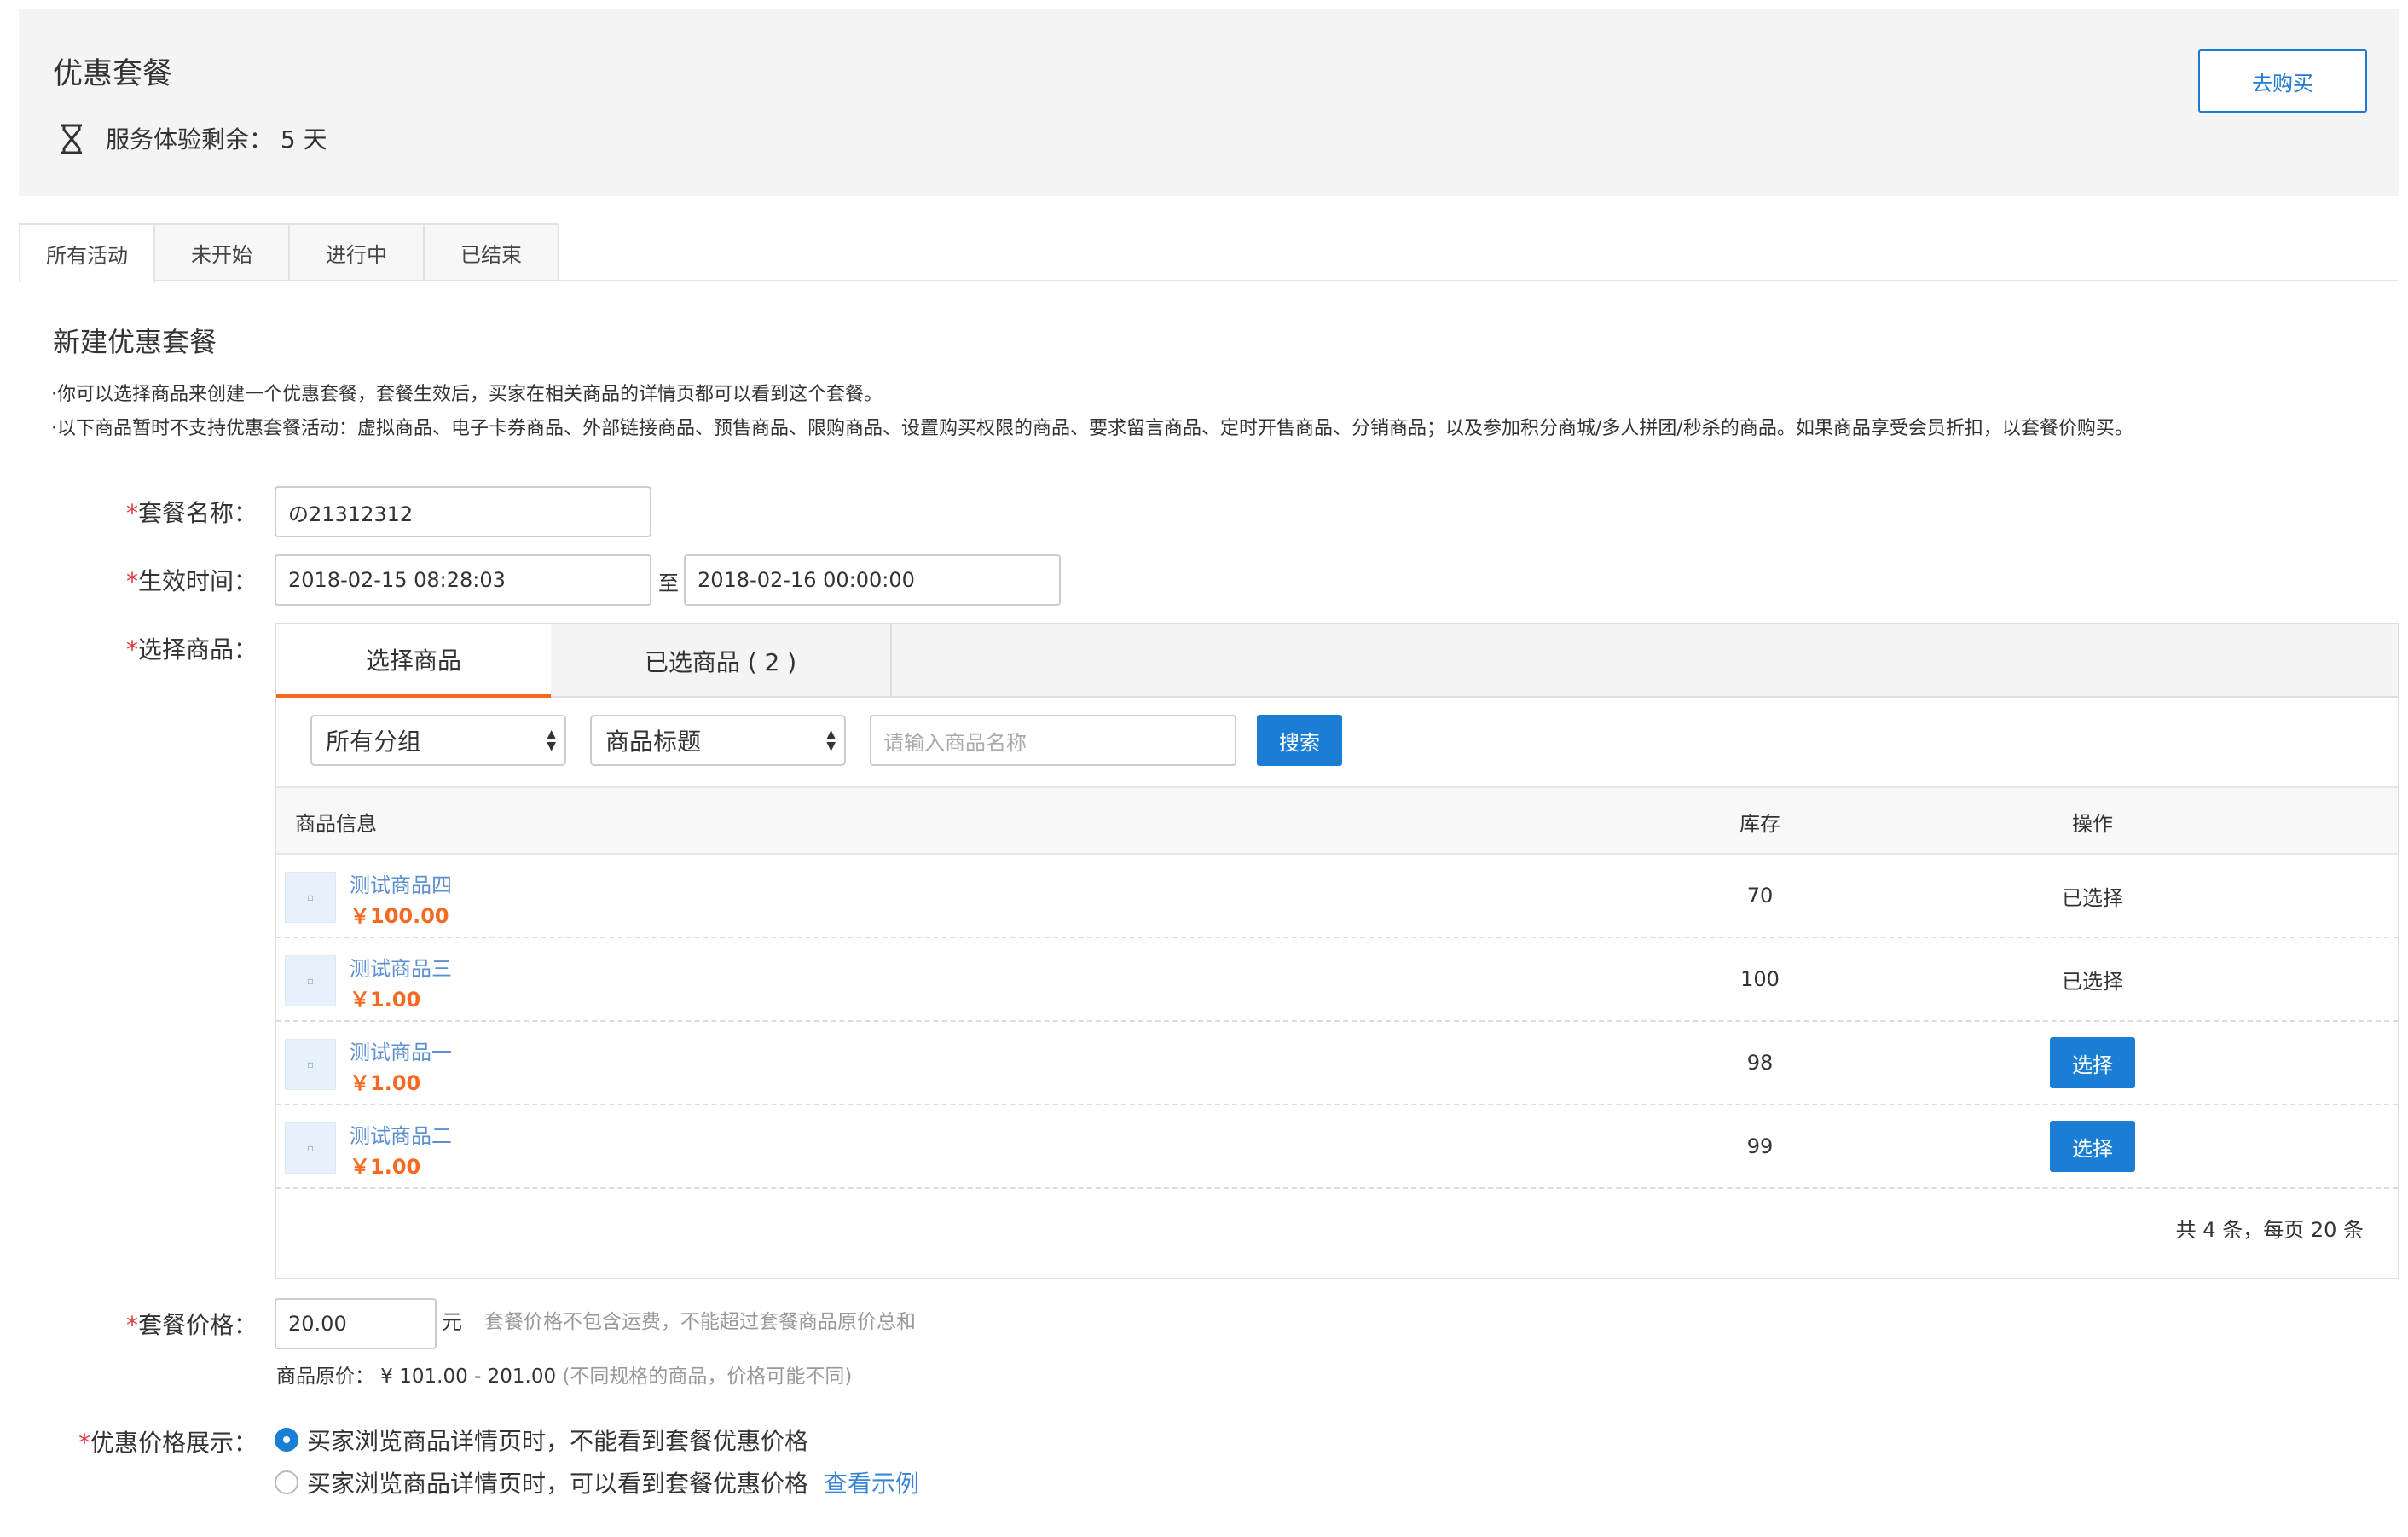  Describe the element at coordinates (1337, 1147) in the screenshot. I see `table-row: ▫ 测试商品二 ￥1.00 99 选择` at that location.